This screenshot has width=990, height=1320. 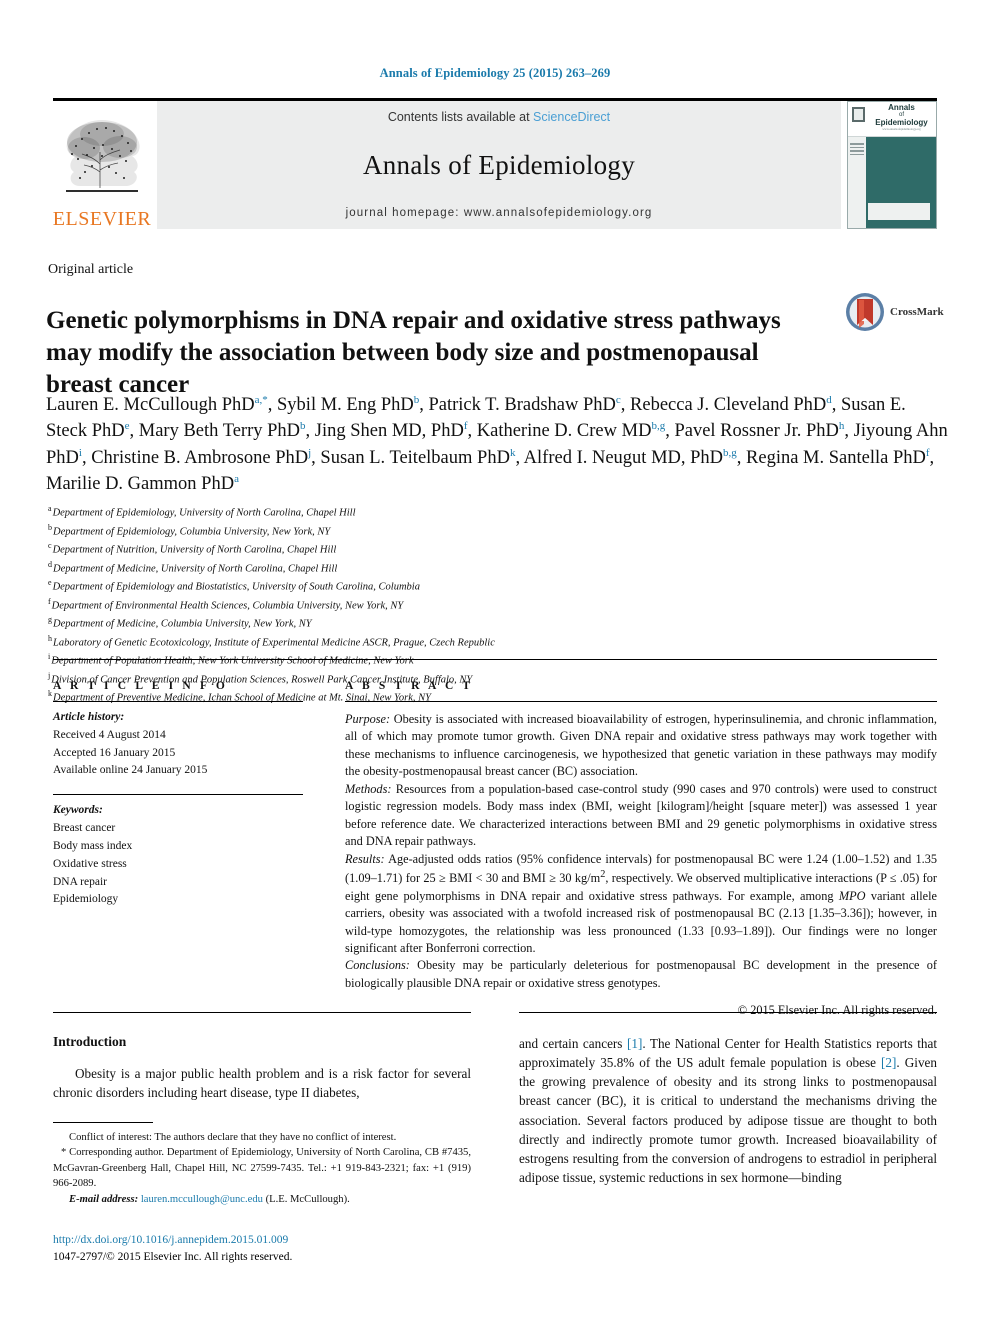 What do you see at coordinates (573, 1043) in the screenshot?
I see `intro-right-part-1: and certain cancers` at bounding box center [573, 1043].